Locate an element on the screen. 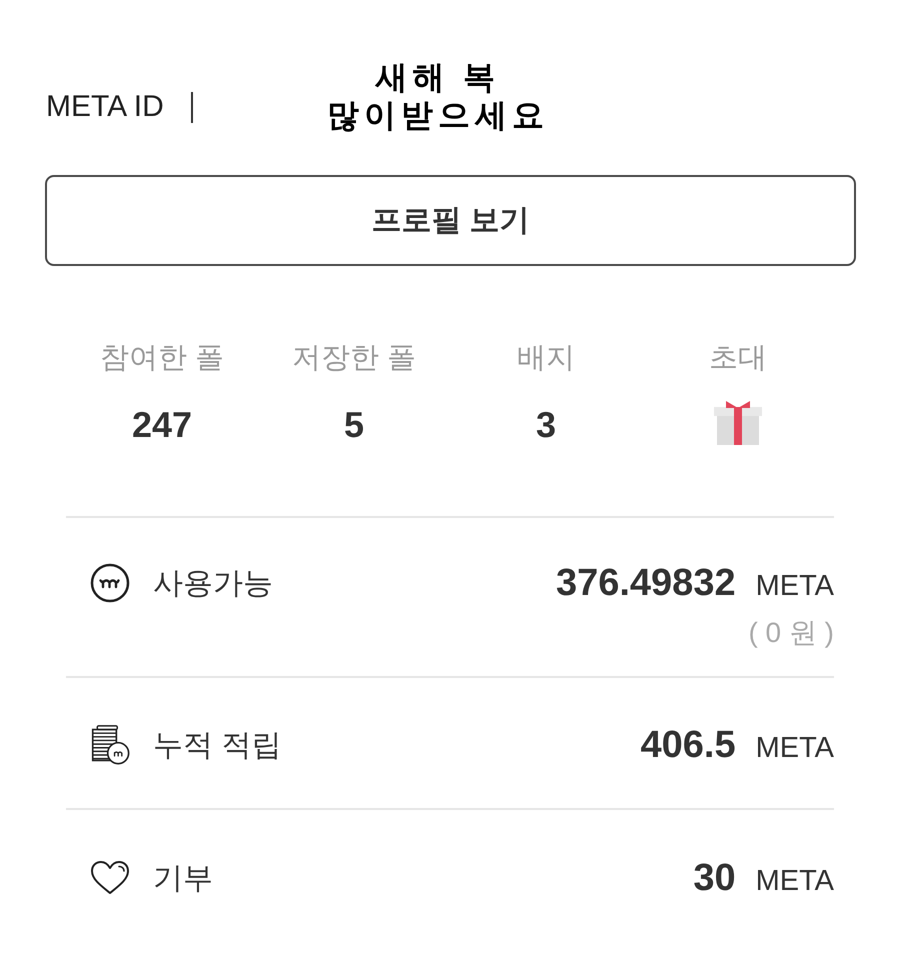 The height and width of the screenshot is (960, 900). handwritten-greeting: 새해 복 많이받으세요 is located at coordinates (437, 96).